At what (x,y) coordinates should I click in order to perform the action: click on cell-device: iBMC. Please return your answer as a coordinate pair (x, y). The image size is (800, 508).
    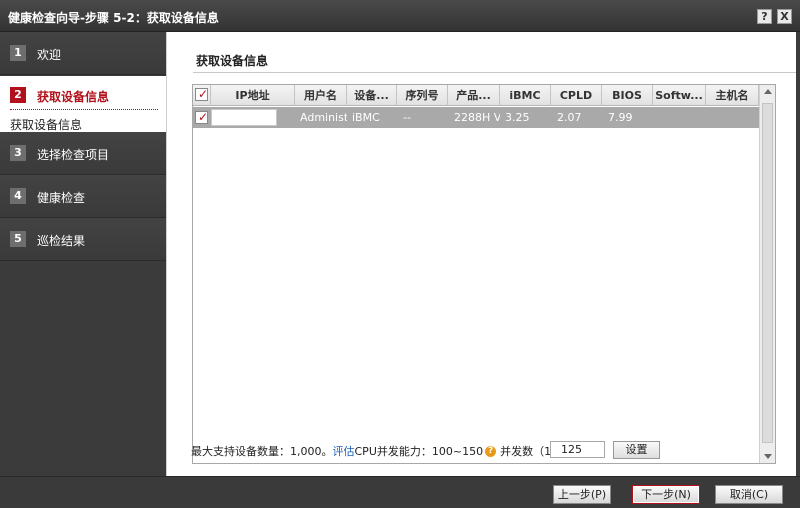
    Looking at the image, I should click on (366, 117).